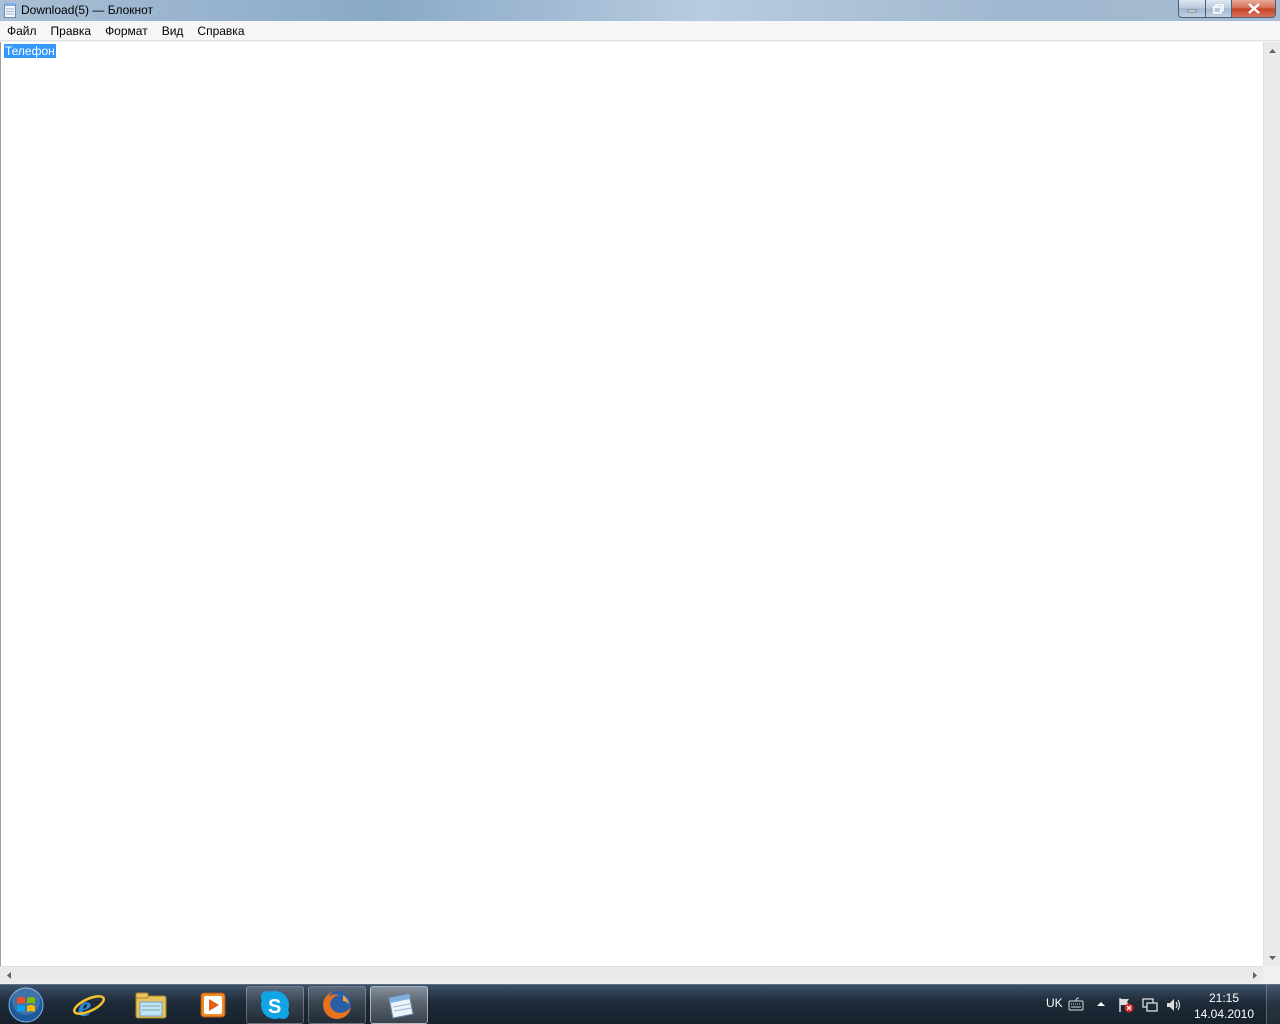  I want to click on media-player-icon, so click(213, 1005).